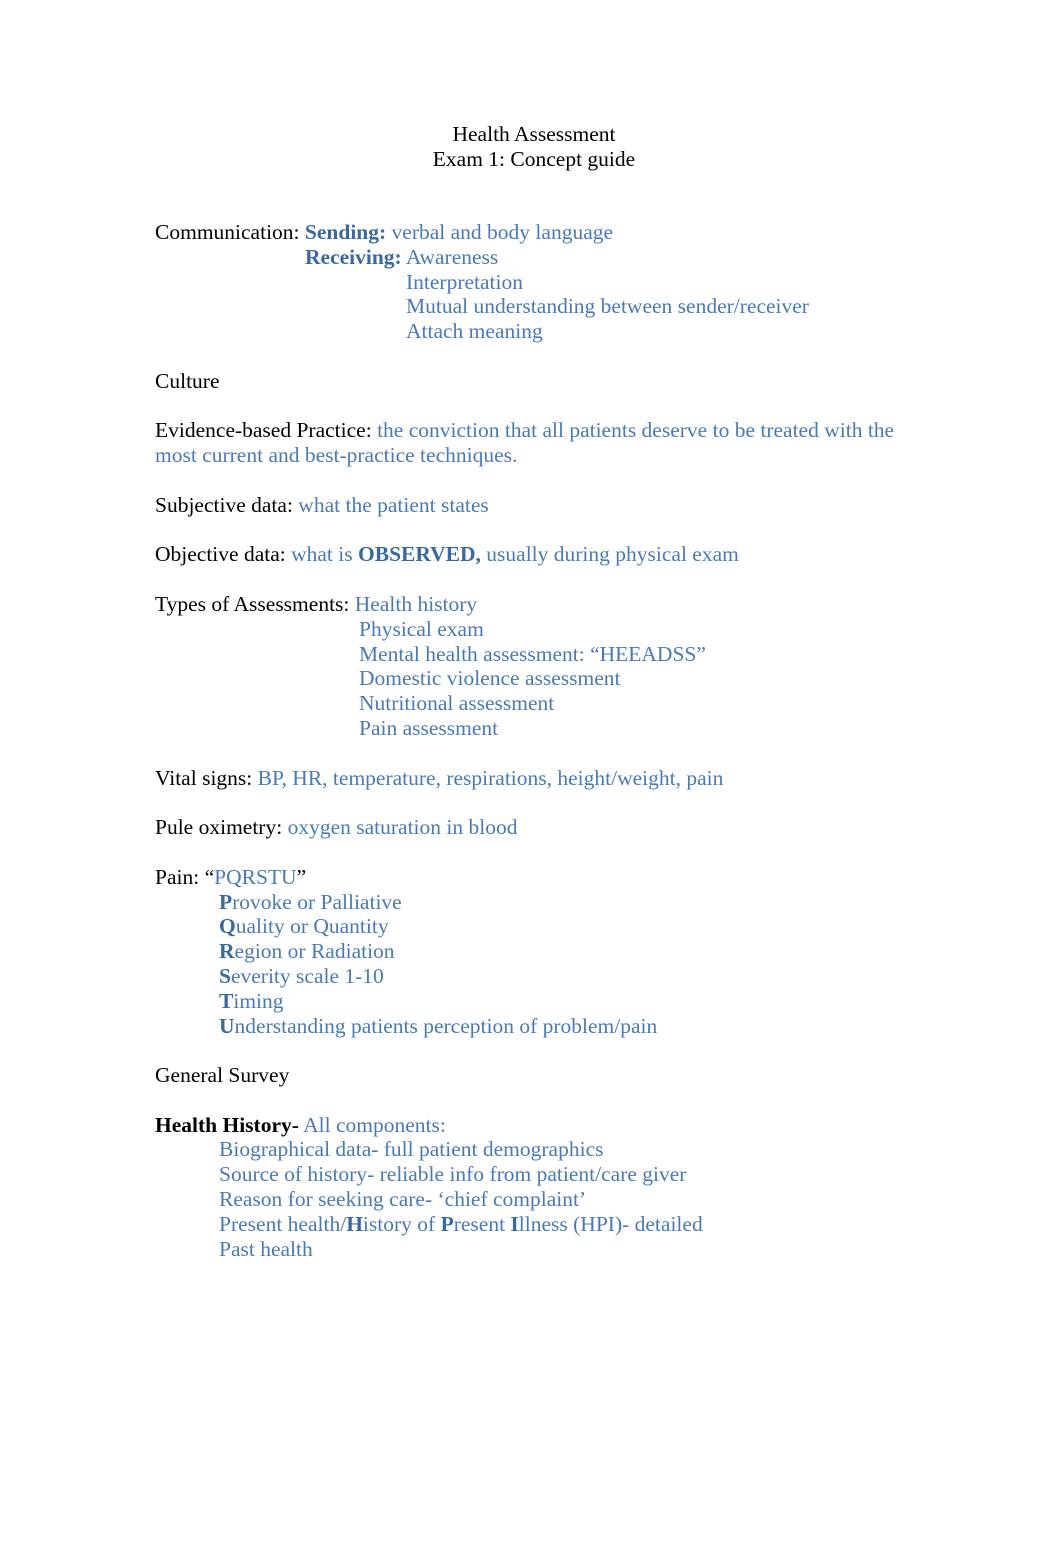  What do you see at coordinates (301, 876) in the screenshot?
I see `pain-label-close: ”` at bounding box center [301, 876].